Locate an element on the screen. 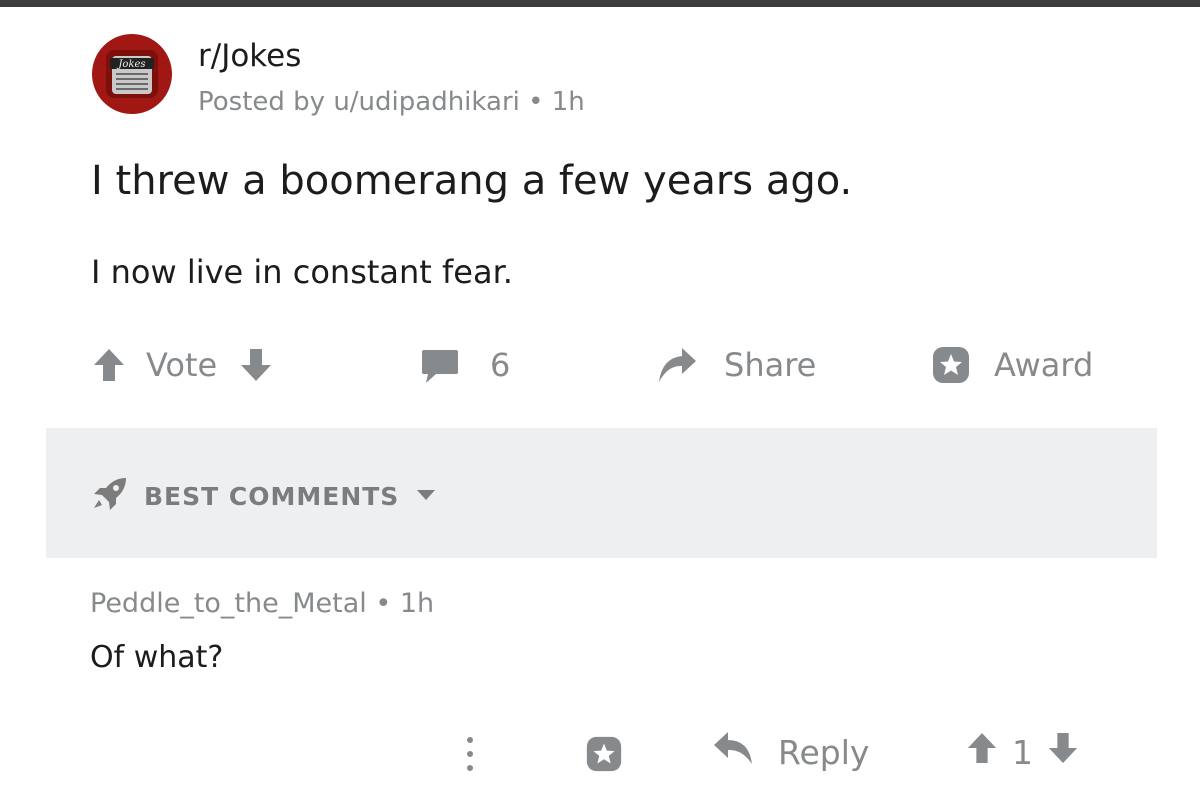 The image size is (1200, 809). top-bar is located at coordinates (600, 3).